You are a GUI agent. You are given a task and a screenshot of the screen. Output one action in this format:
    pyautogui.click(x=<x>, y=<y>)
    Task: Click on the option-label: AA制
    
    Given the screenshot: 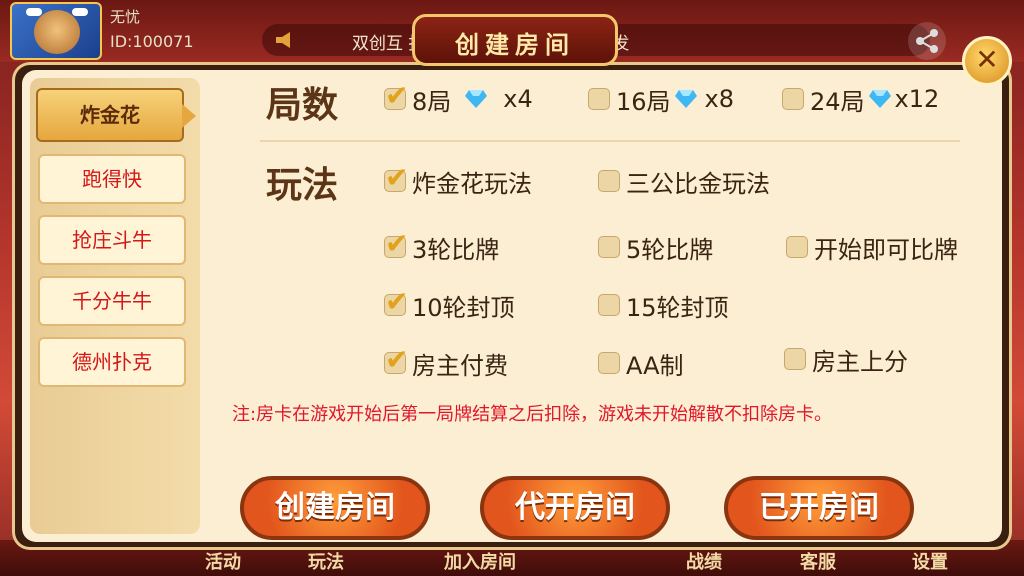 What is the action you would take?
    pyautogui.click(x=655, y=365)
    